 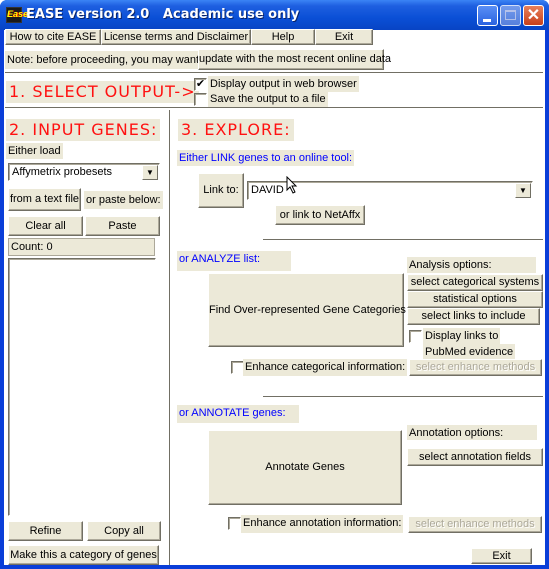 What do you see at coordinates (283, 84) in the screenshot?
I see `display-browser-label: Display output in web browser` at bounding box center [283, 84].